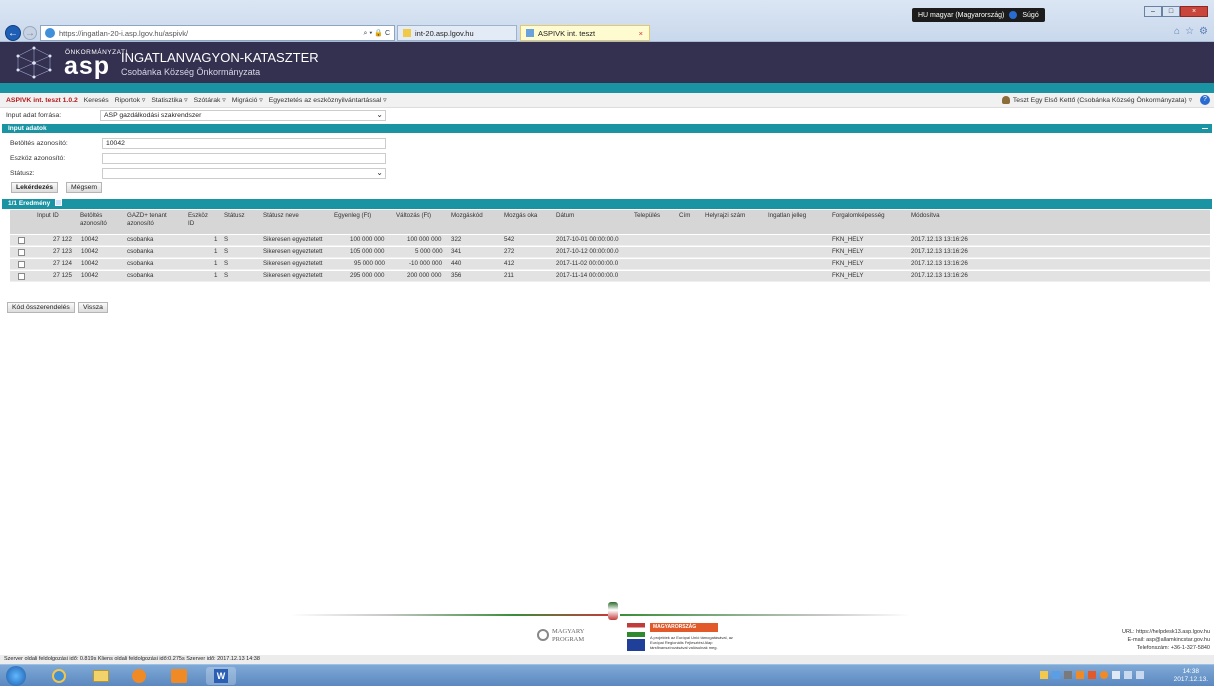  Describe the element at coordinates (244, 173) in the screenshot. I see `status-select: ⌄` at that location.